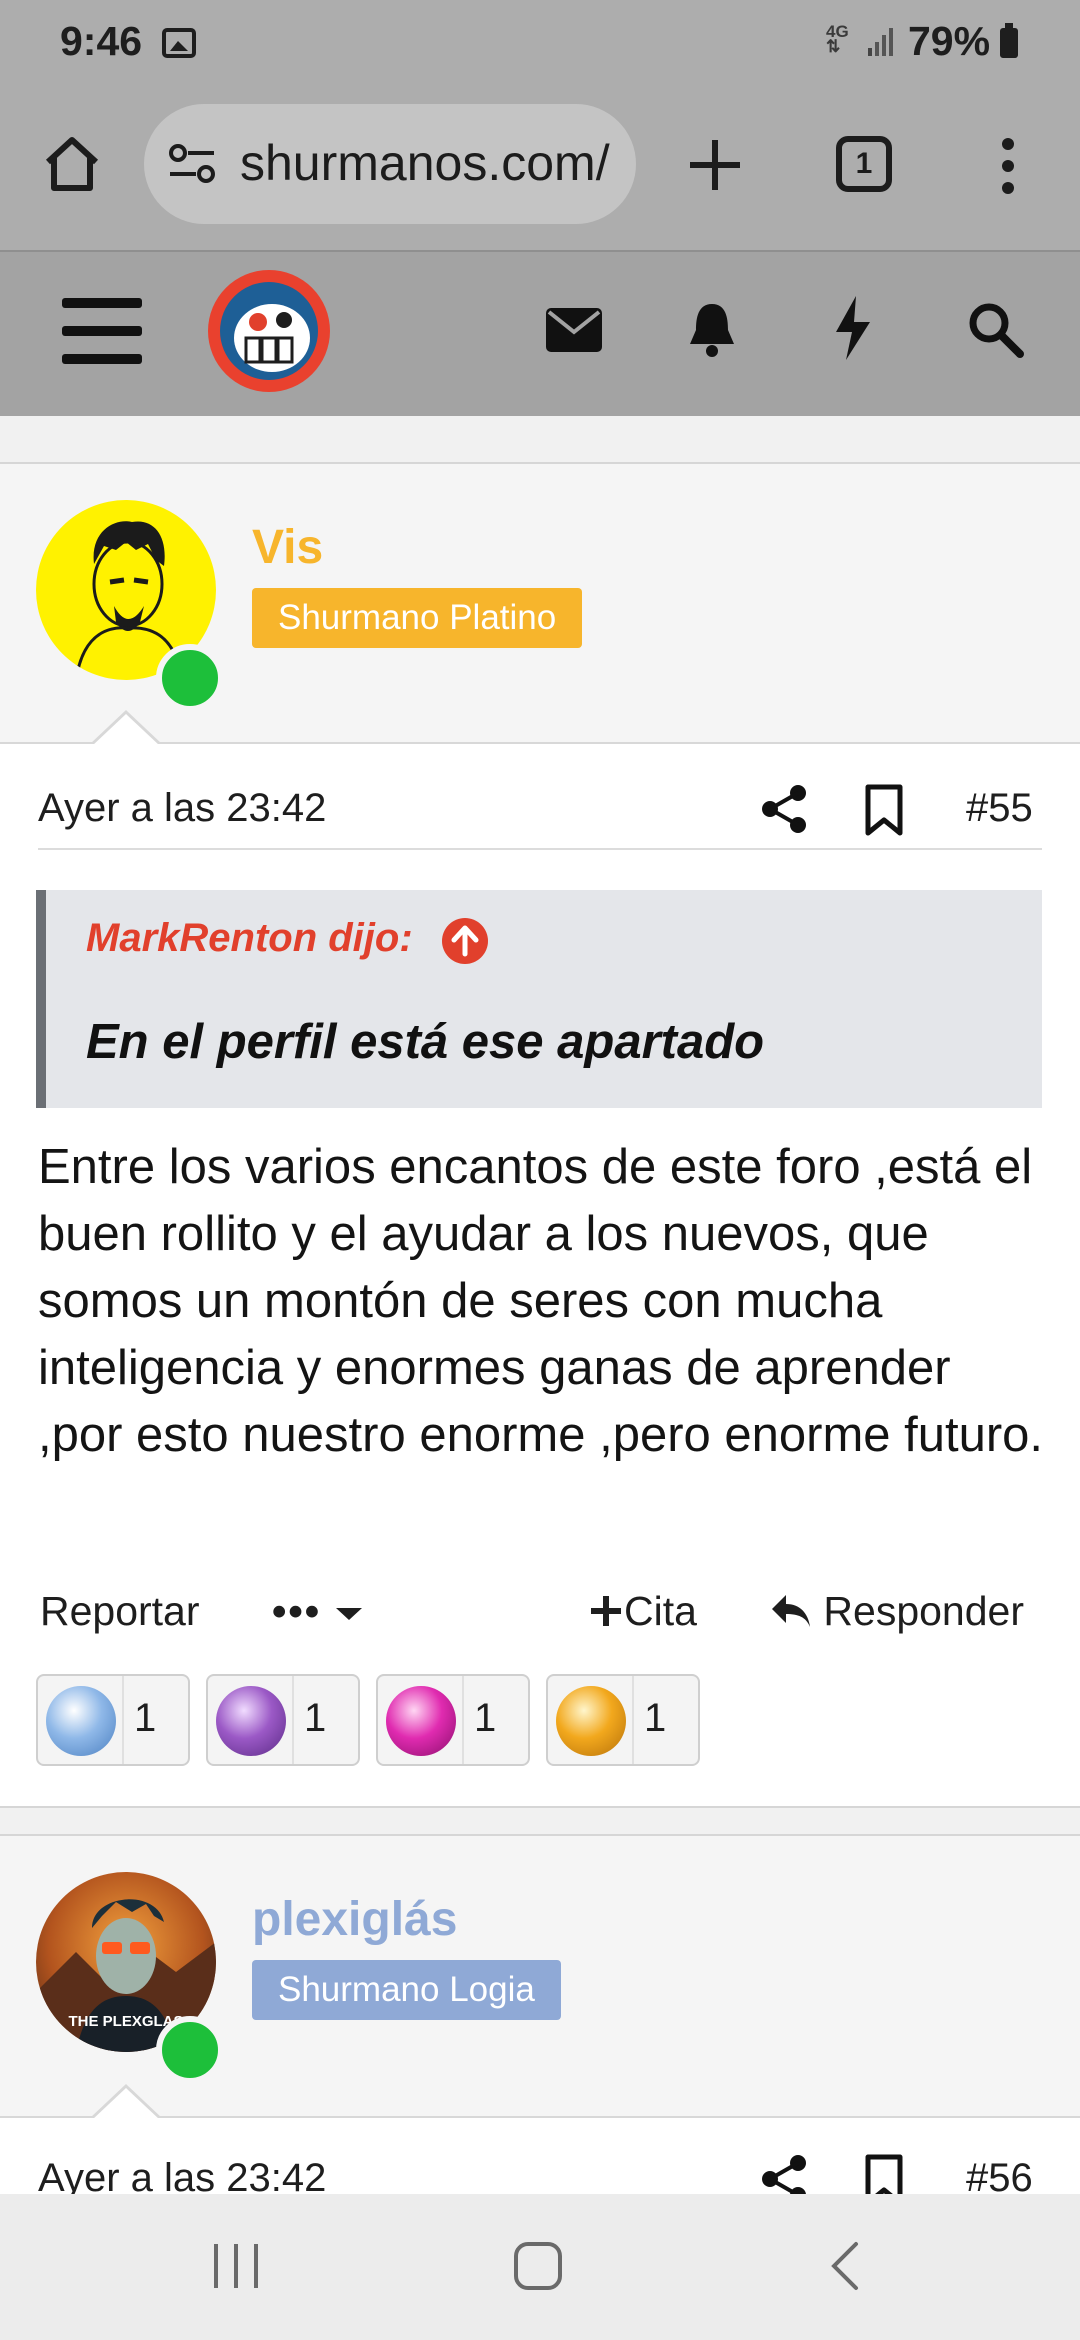 The image size is (1080, 2340). Describe the element at coordinates (1008, 166) in the screenshot. I see `more-menu-icon` at that location.